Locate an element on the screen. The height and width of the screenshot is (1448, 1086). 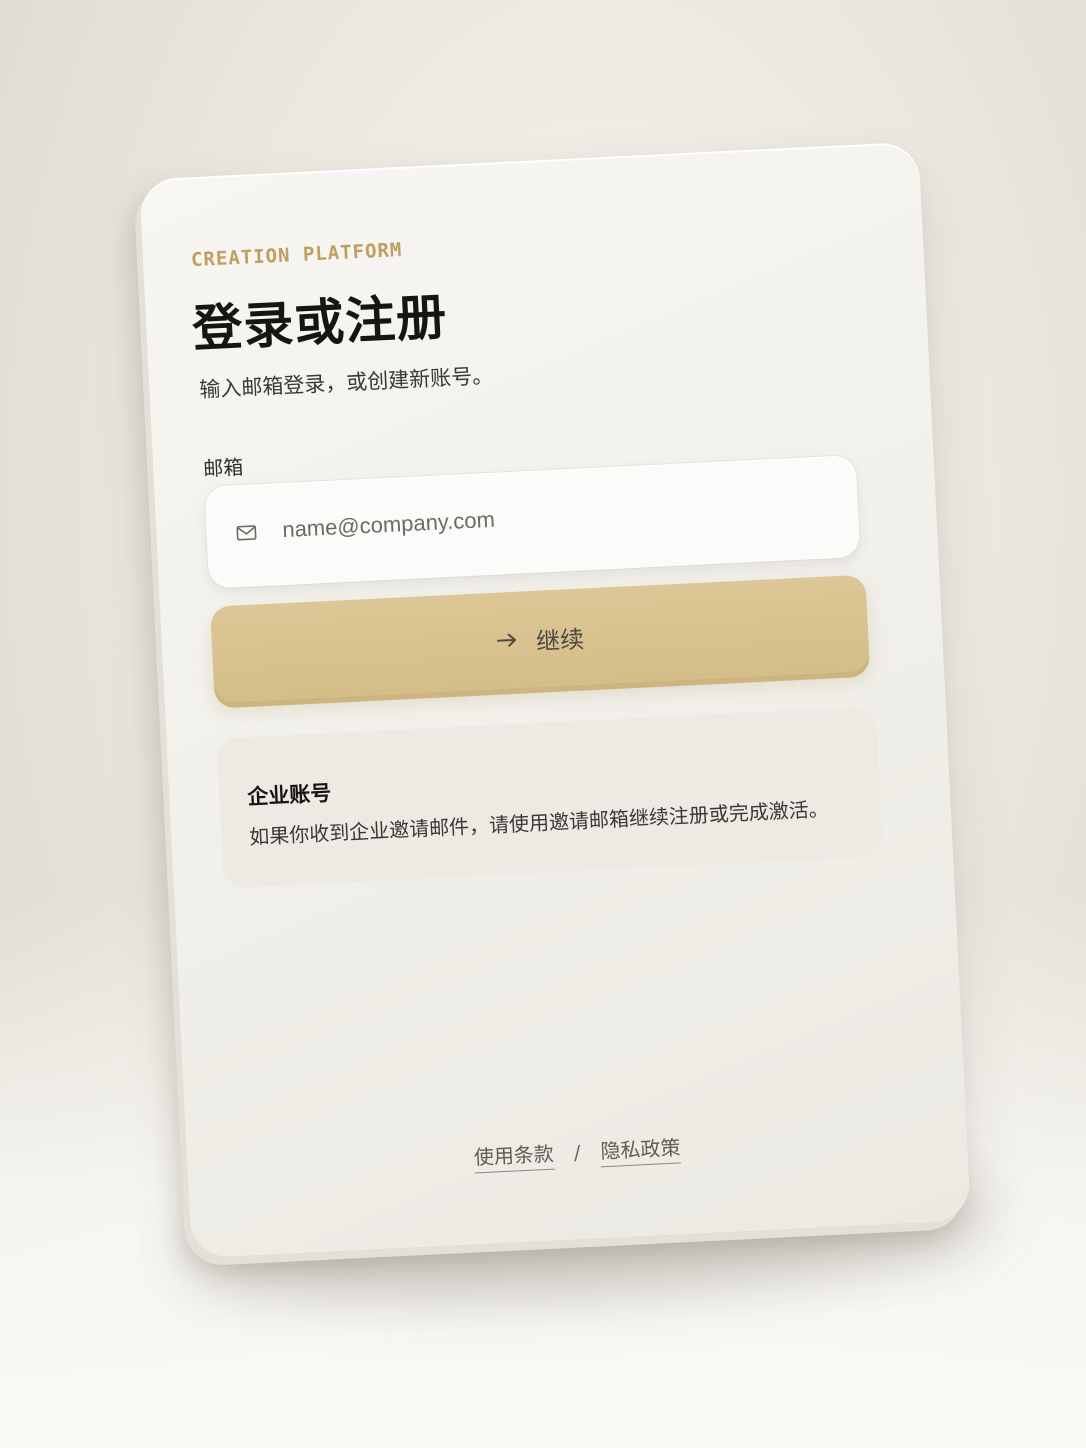
continue-button: 继续 is located at coordinates (540, 638).